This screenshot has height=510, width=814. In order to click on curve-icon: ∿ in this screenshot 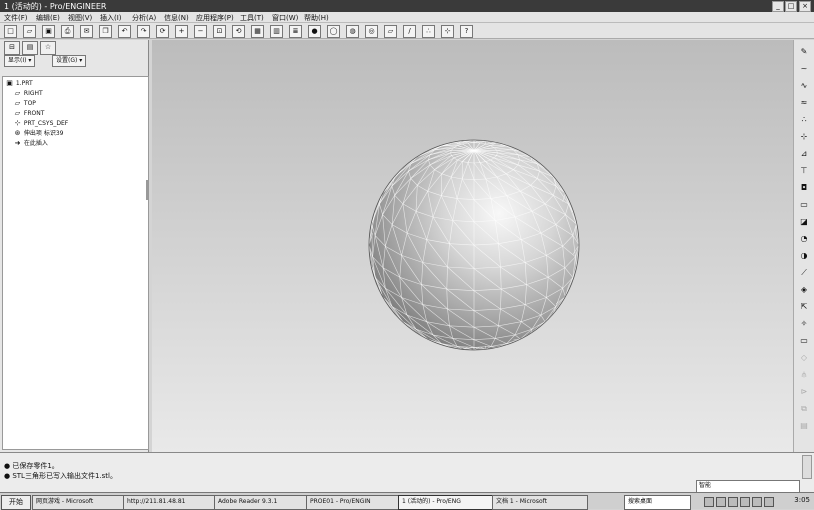, I will do `click(804, 86)`.